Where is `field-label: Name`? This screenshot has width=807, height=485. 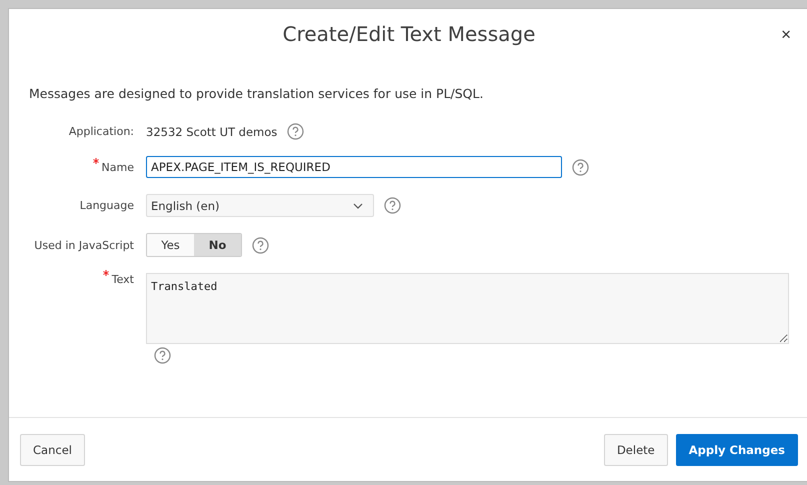 field-label: Name is located at coordinates (118, 167).